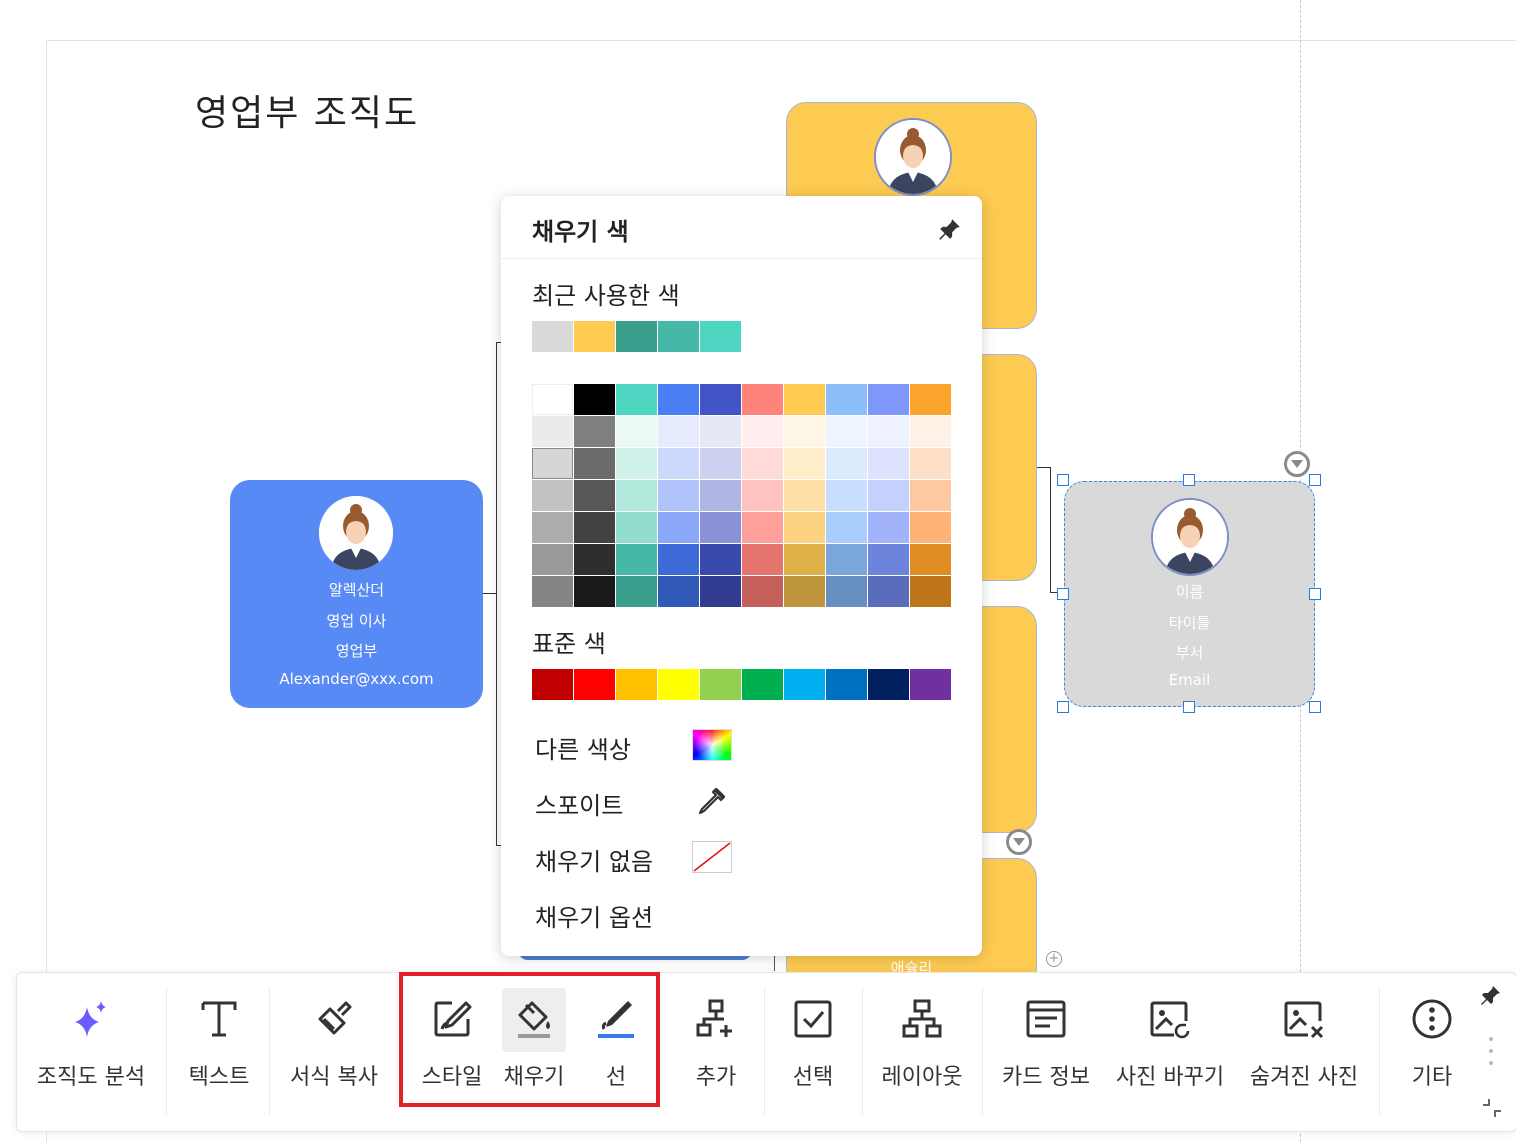  I want to click on more-colors-option: 다른 색상, so click(583, 747).